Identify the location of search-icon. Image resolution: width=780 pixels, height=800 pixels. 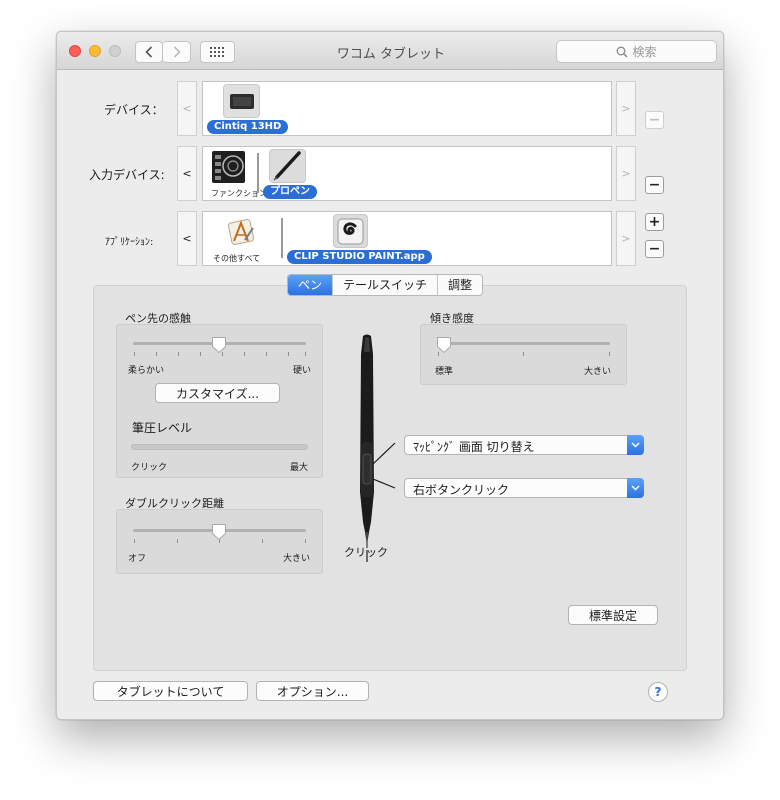
(623, 52).